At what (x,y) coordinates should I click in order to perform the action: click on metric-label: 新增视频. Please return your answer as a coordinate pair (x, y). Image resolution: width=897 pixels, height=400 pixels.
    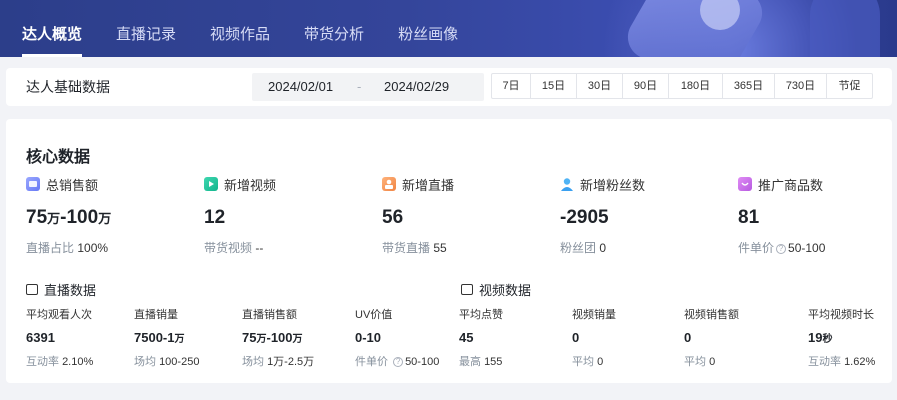
    Looking at the image, I should click on (250, 185).